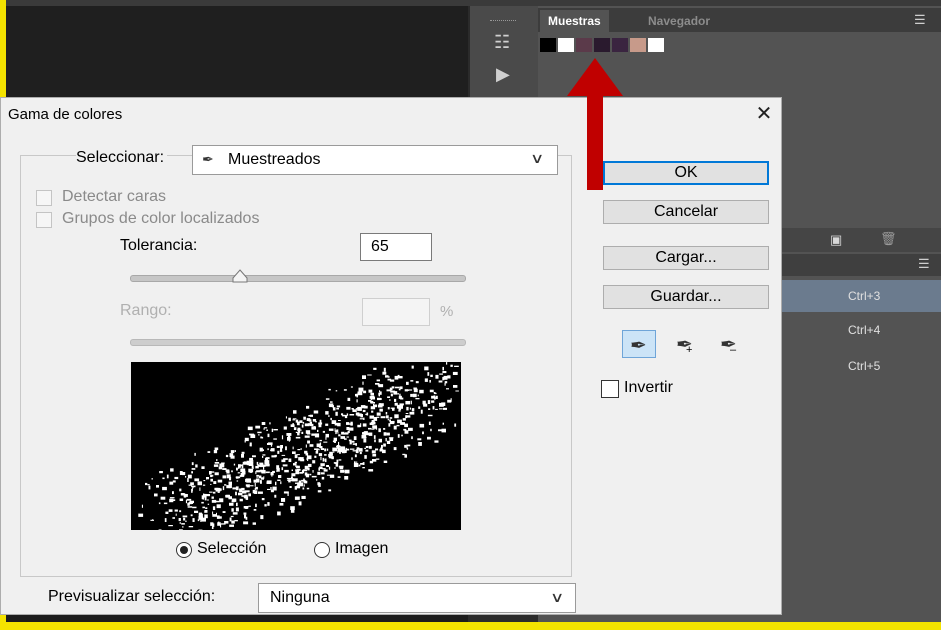 This screenshot has height=630, width=941. I want to click on channel-row: Ctrl+5, so click(854, 366).